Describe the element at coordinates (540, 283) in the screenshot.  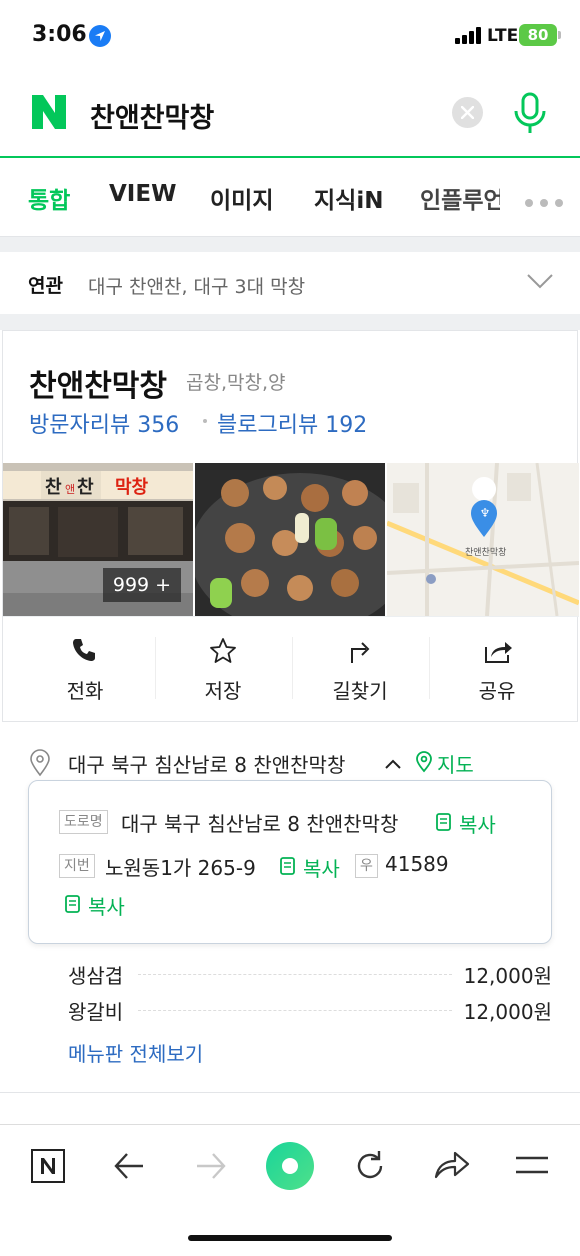
I see `chevron-down-icon` at that location.